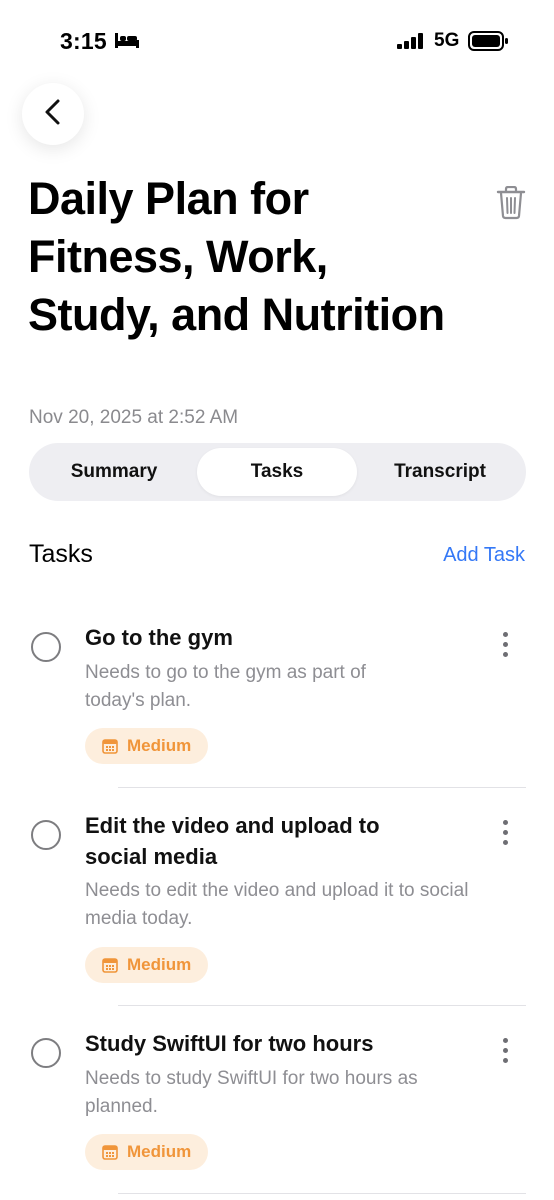 The width and height of the screenshot is (554, 1200). I want to click on battery-icon, so click(489, 43).